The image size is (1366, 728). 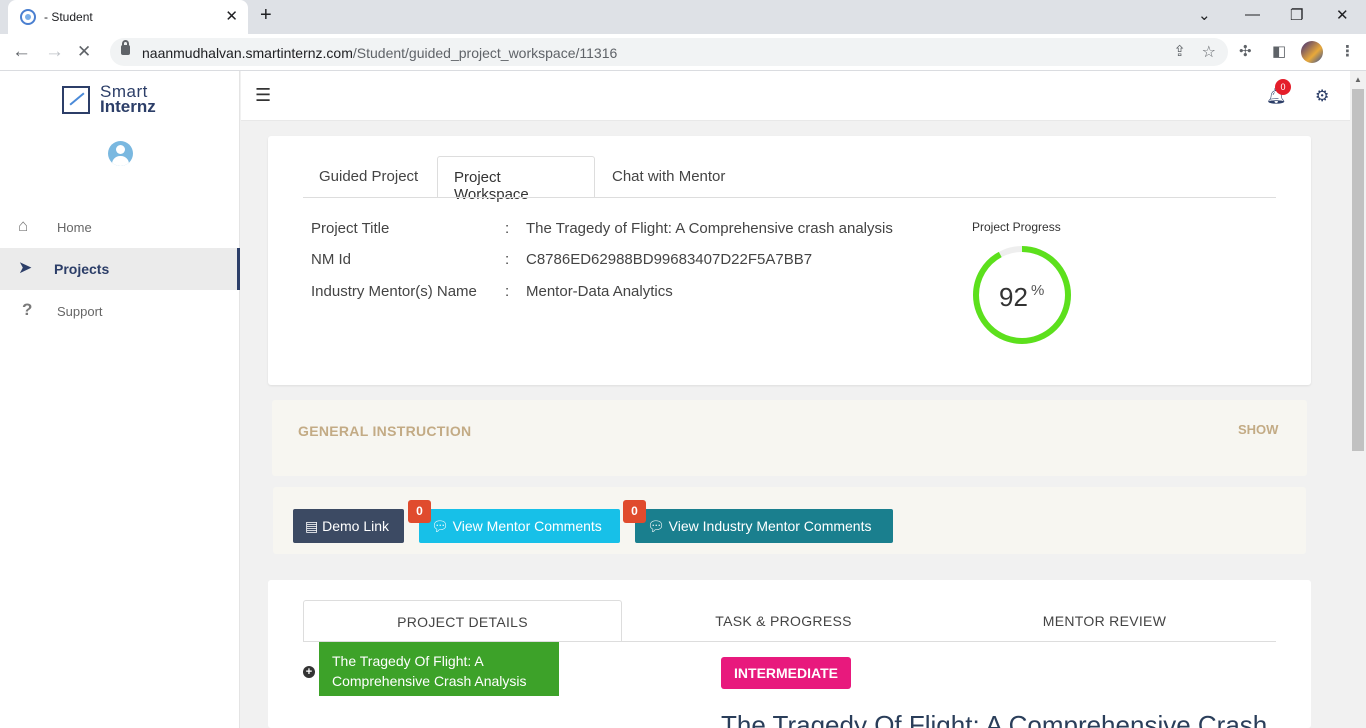 I want to click on sidebar-item-home: ⌂ Home, so click(x=120, y=227).